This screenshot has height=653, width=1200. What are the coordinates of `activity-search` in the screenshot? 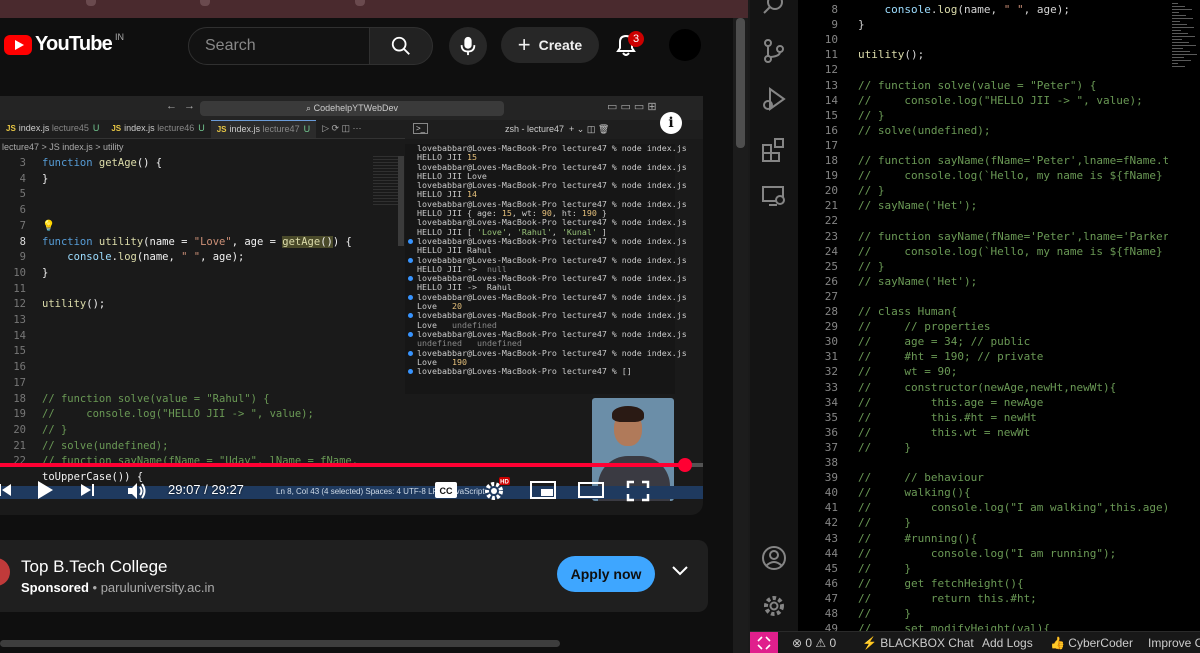 It's located at (774, 9).